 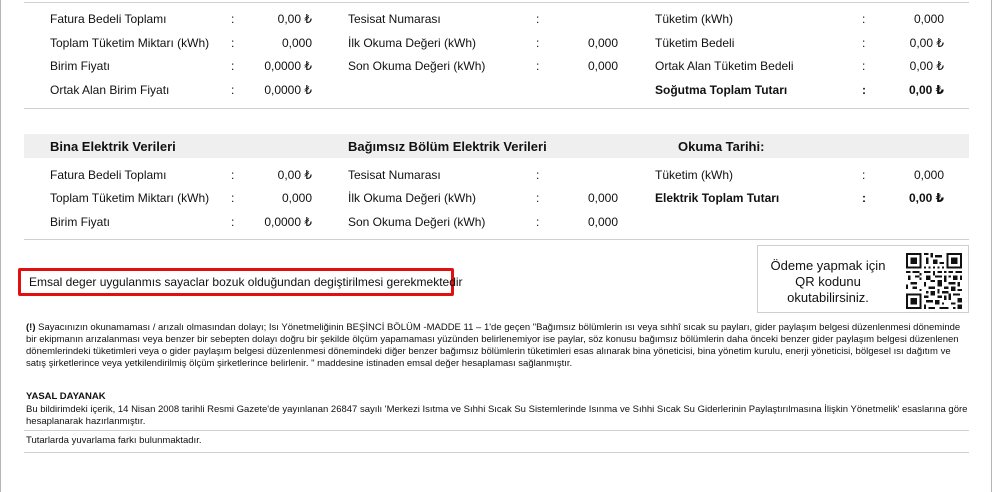 I want to click on cooling-total-value: 0,00 ₺, so click(x=926, y=90).